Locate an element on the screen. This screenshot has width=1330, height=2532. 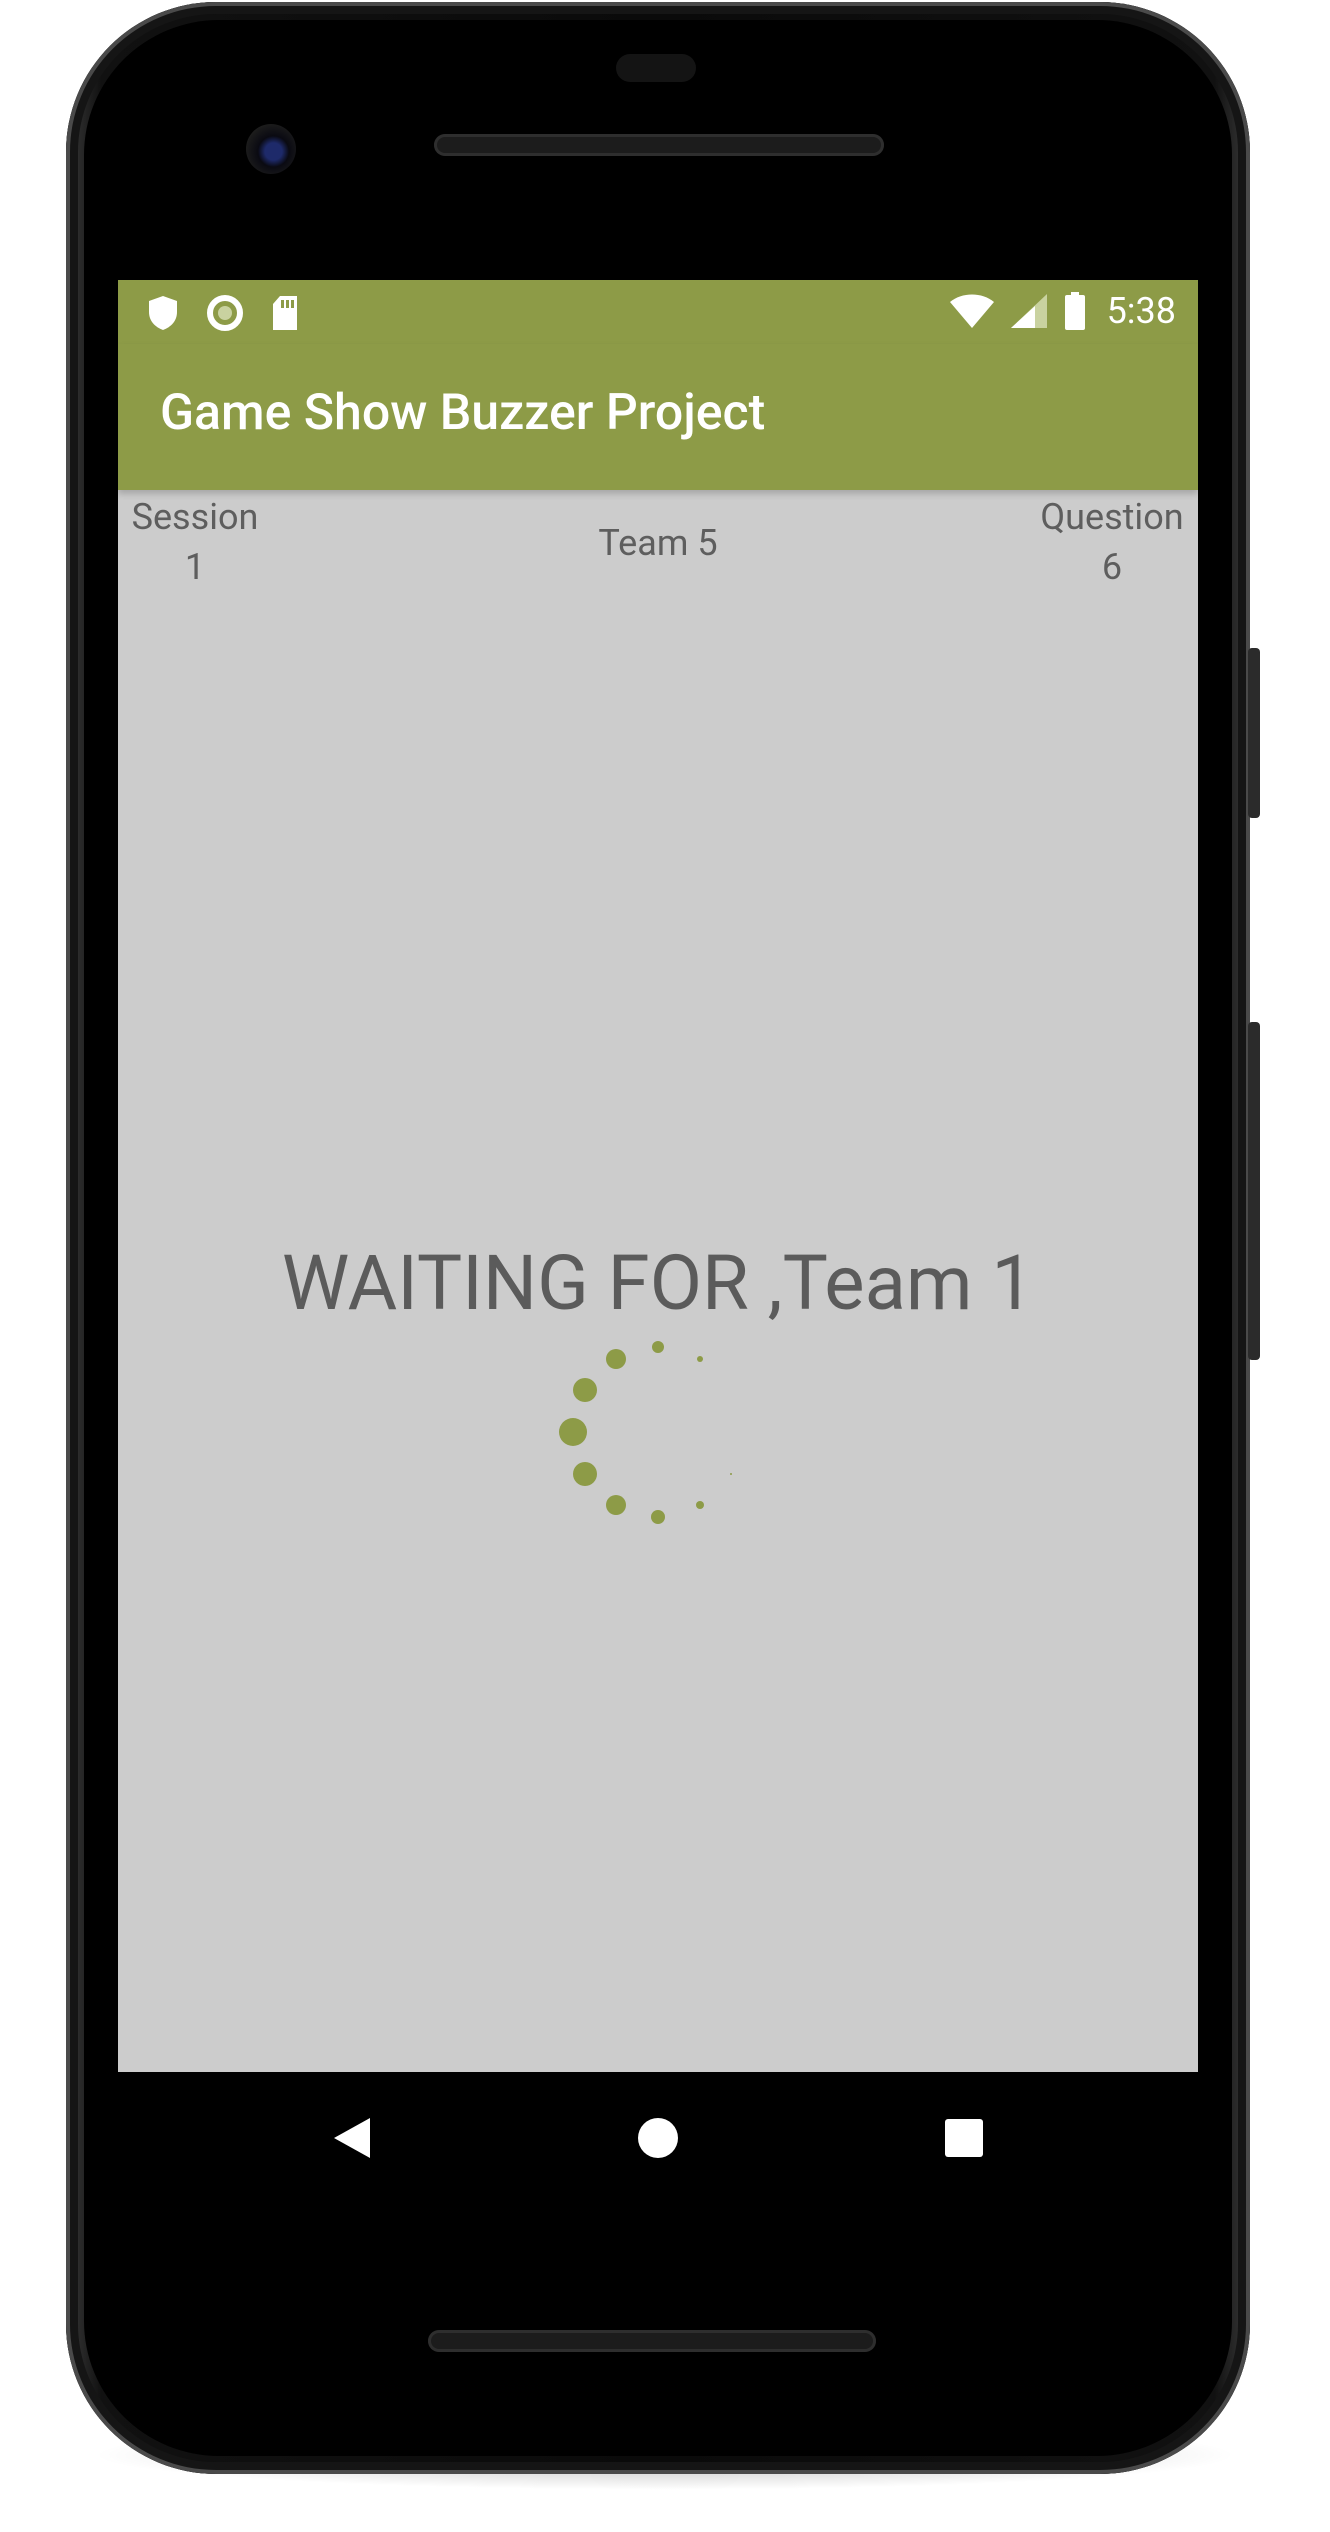
navigation-bar is located at coordinates (658, 2138).